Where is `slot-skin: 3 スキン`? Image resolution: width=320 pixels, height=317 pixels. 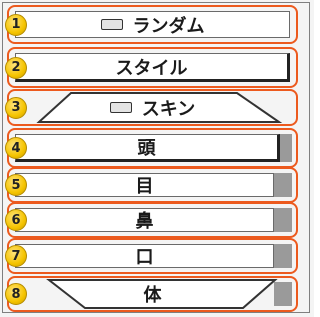 slot-skin: 3 スキン is located at coordinates (151, 107).